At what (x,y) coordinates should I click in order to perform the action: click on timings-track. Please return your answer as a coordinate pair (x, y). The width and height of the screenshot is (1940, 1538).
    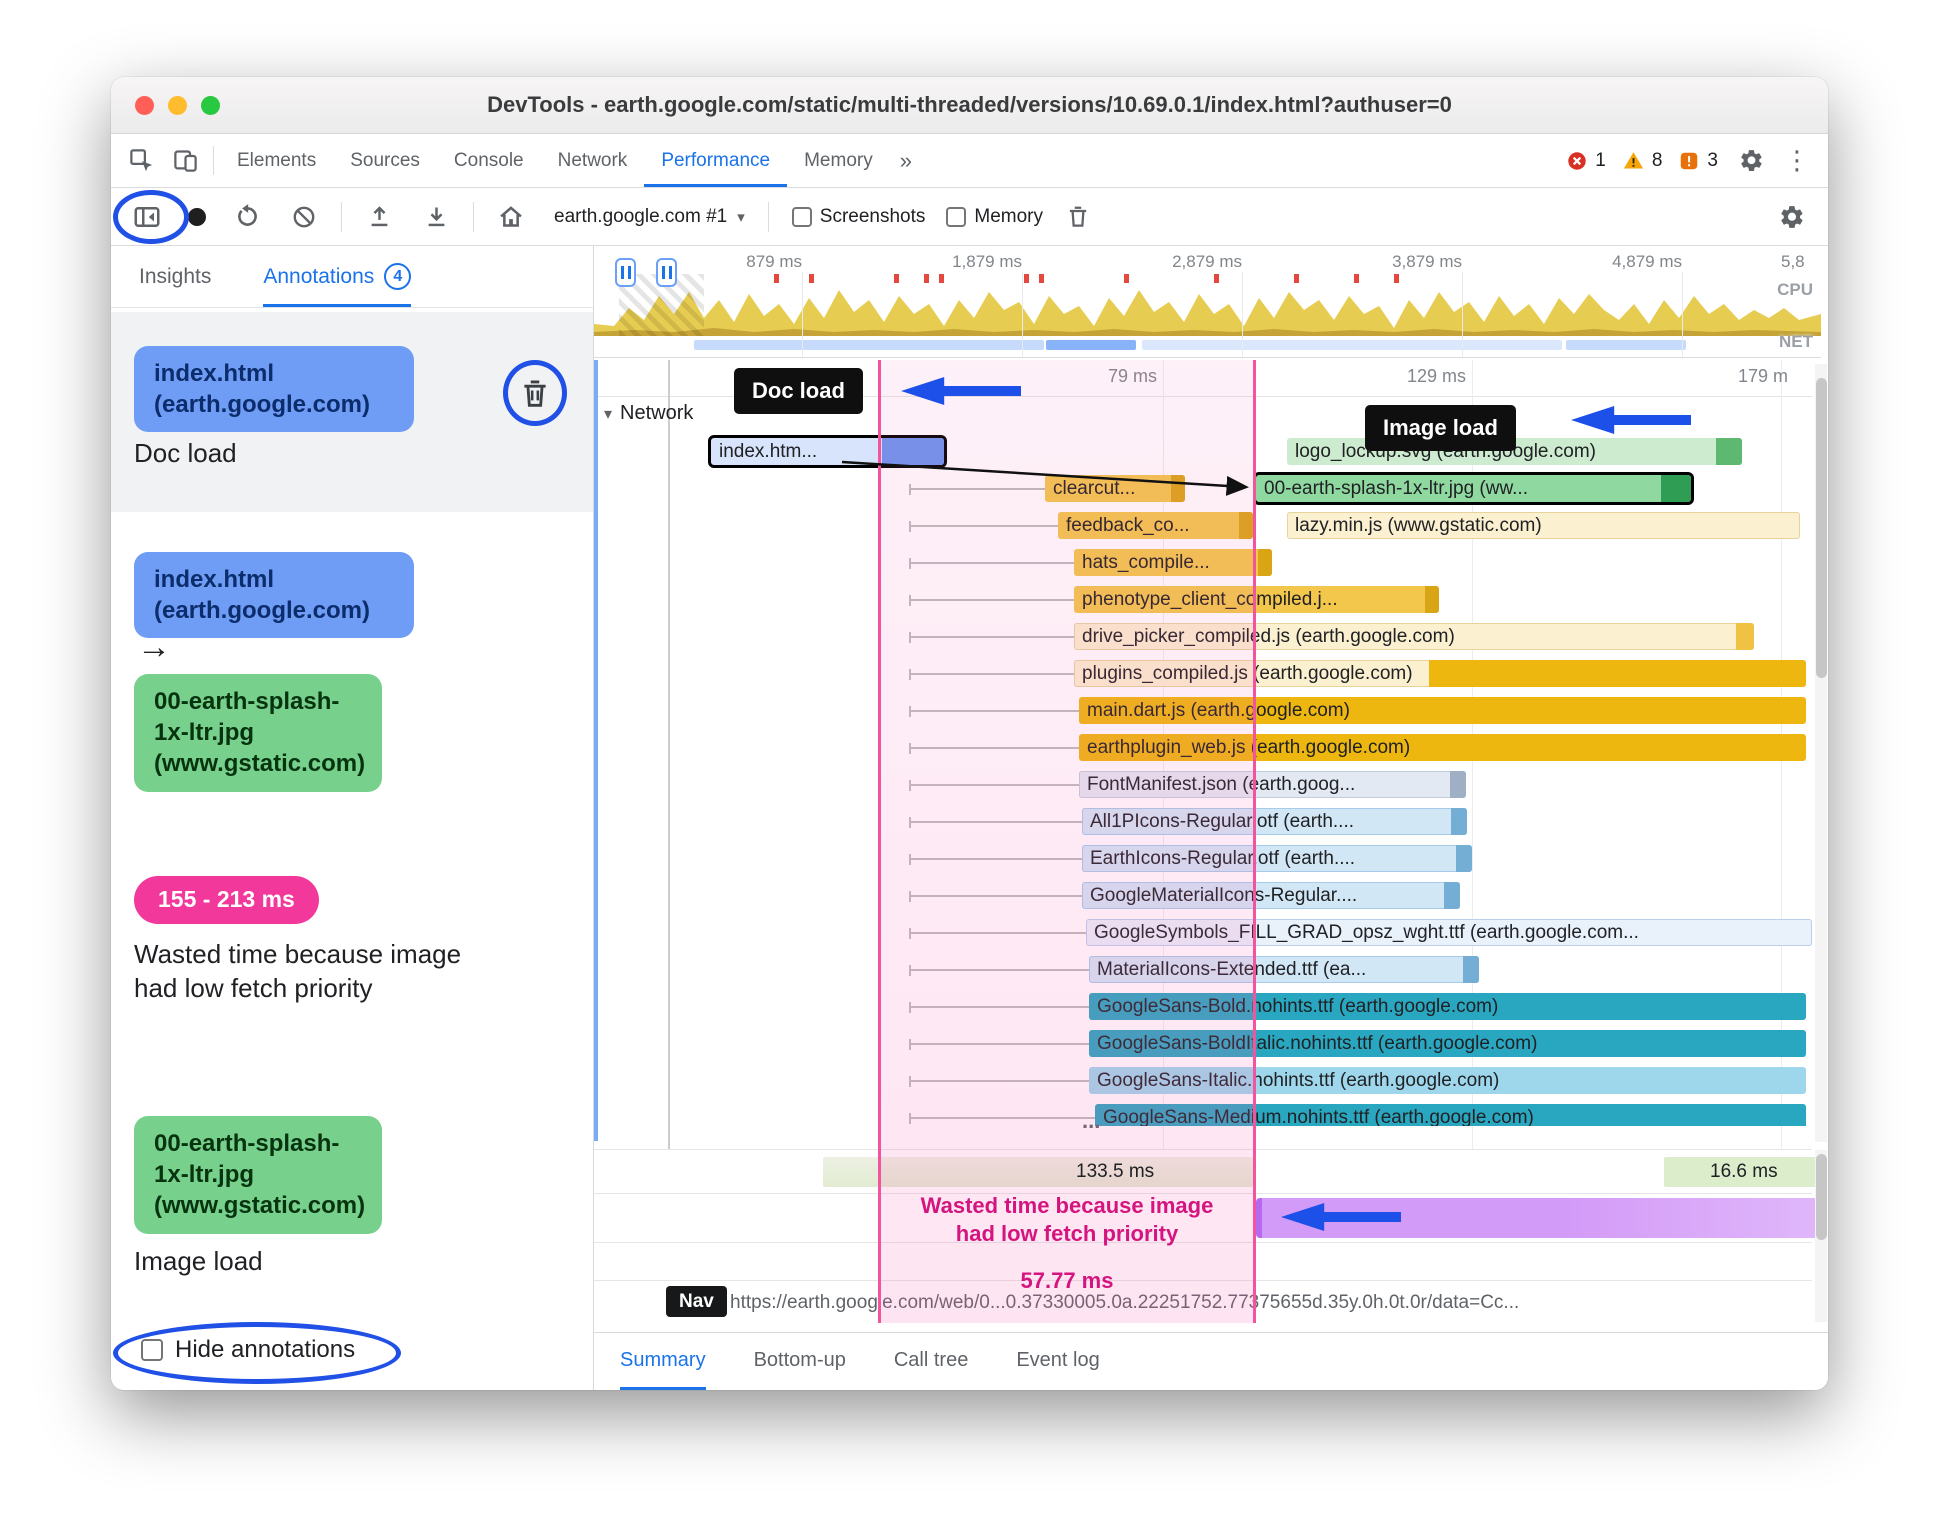
    Looking at the image, I should click on (1203, 1261).